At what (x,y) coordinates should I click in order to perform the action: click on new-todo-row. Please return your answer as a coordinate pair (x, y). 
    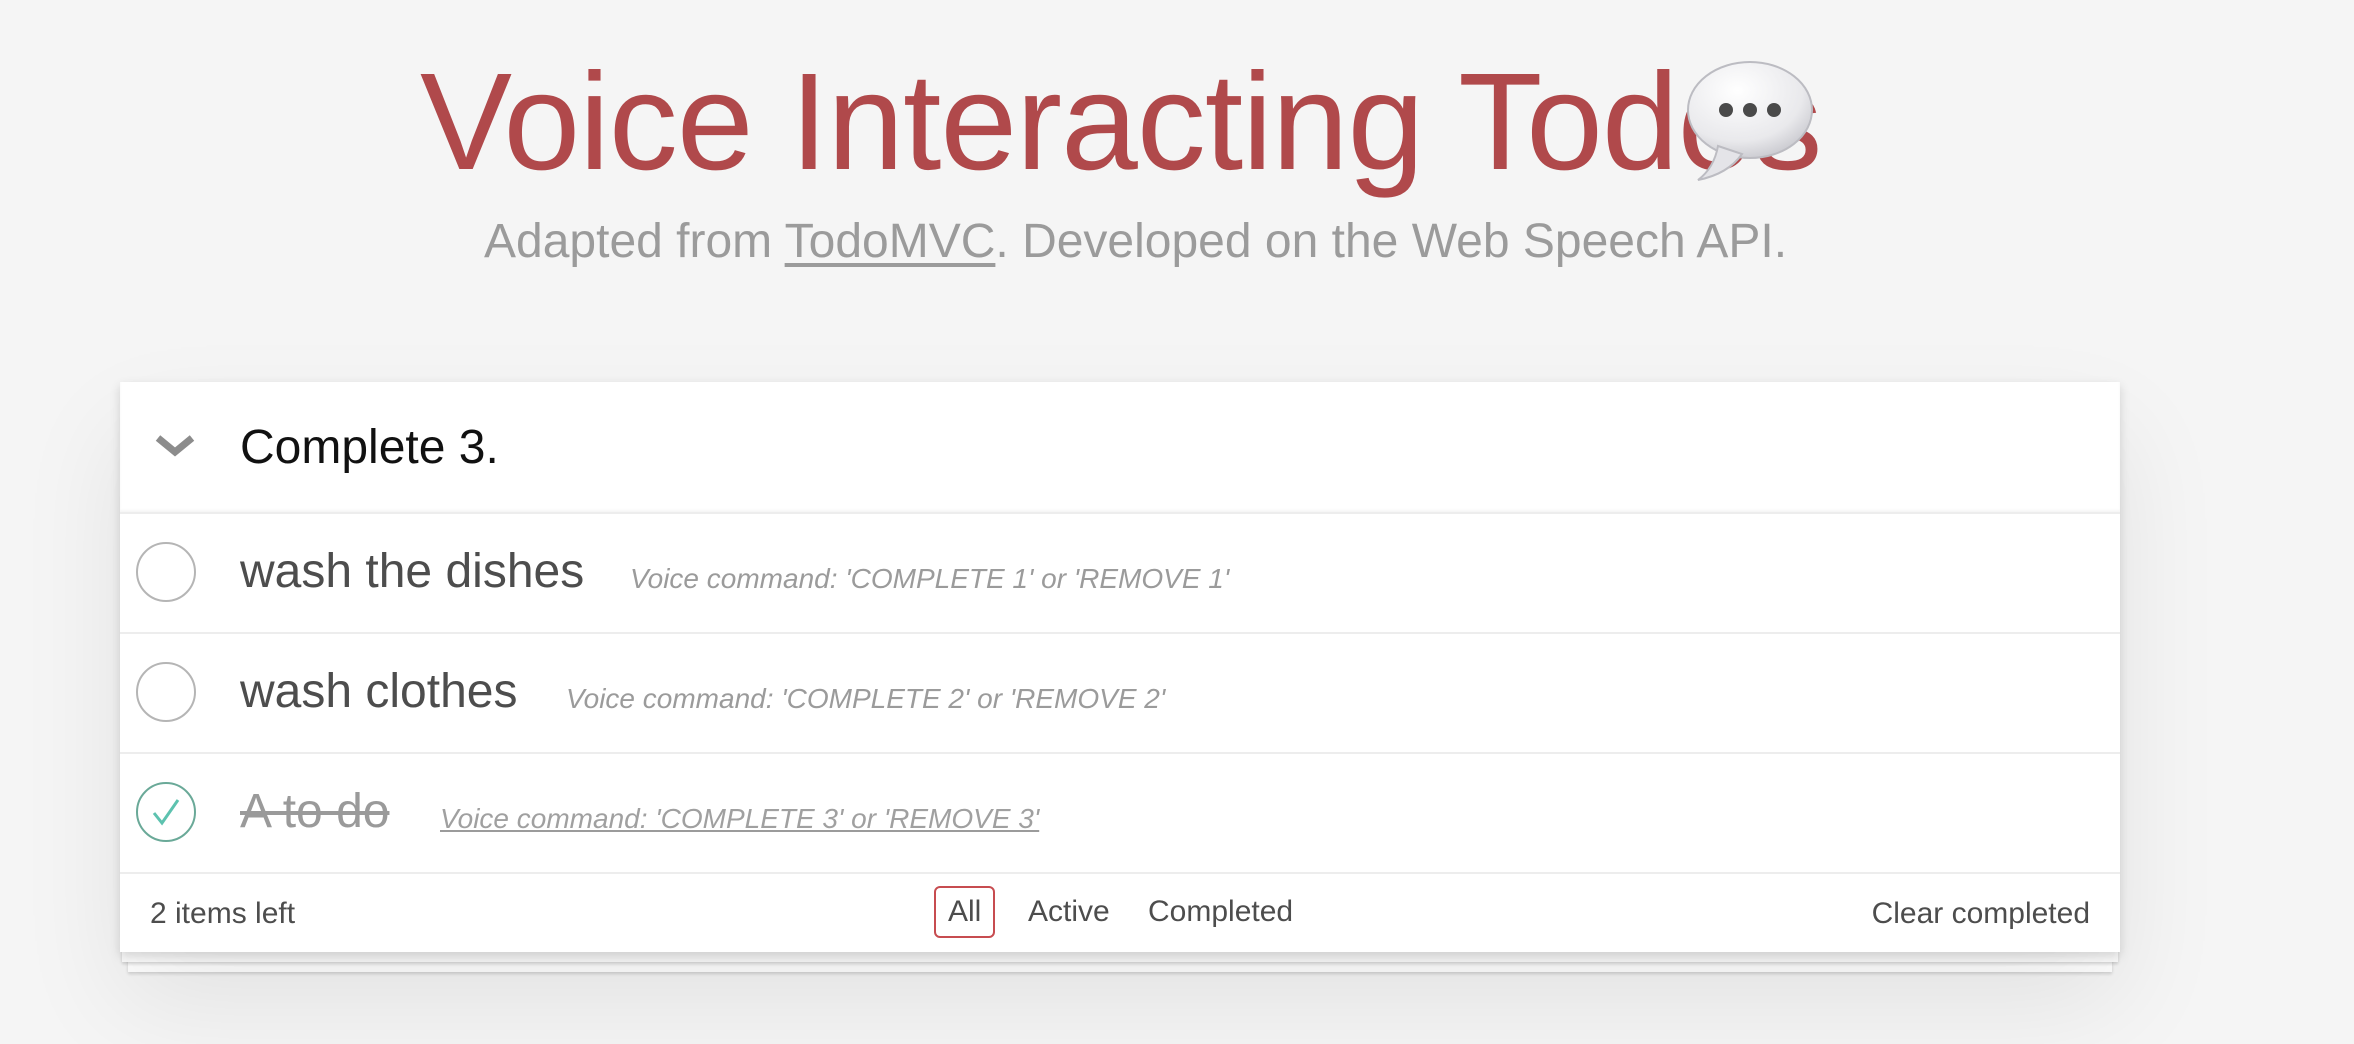
    Looking at the image, I should click on (1120, 448).